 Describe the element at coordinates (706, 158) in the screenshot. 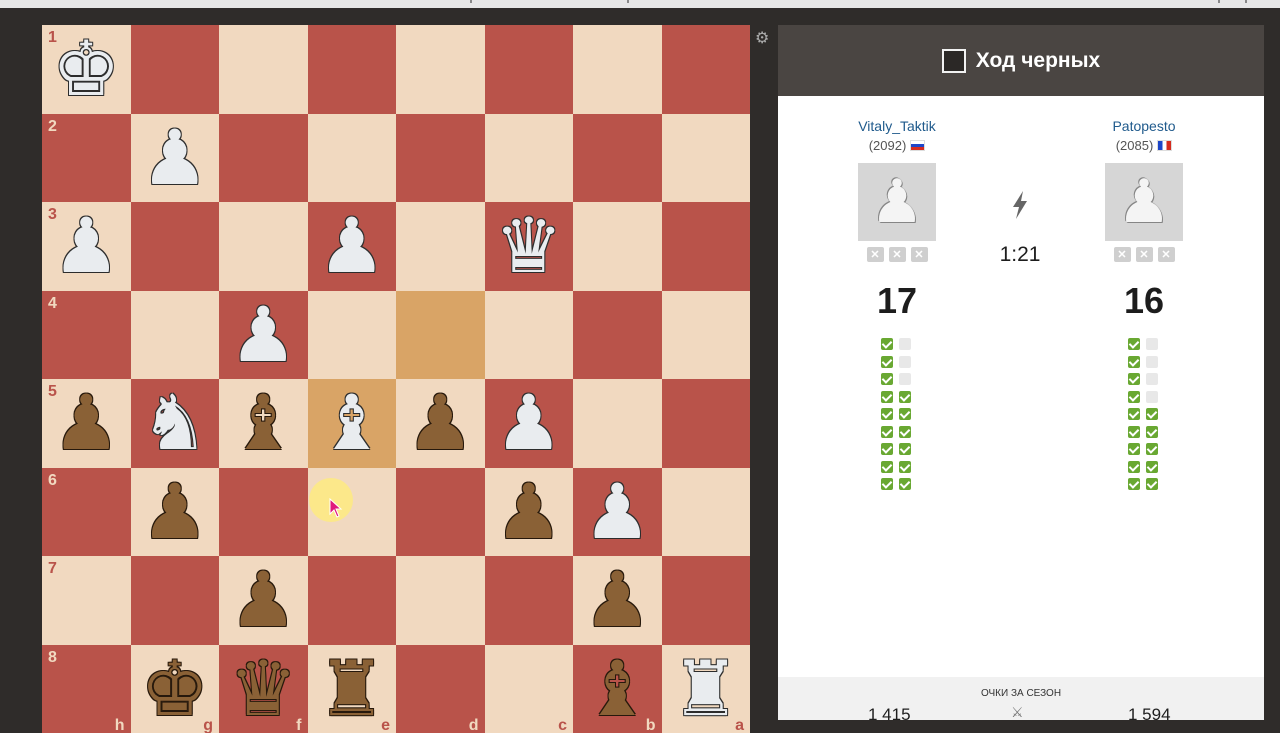

I see `square-a2` at that location.